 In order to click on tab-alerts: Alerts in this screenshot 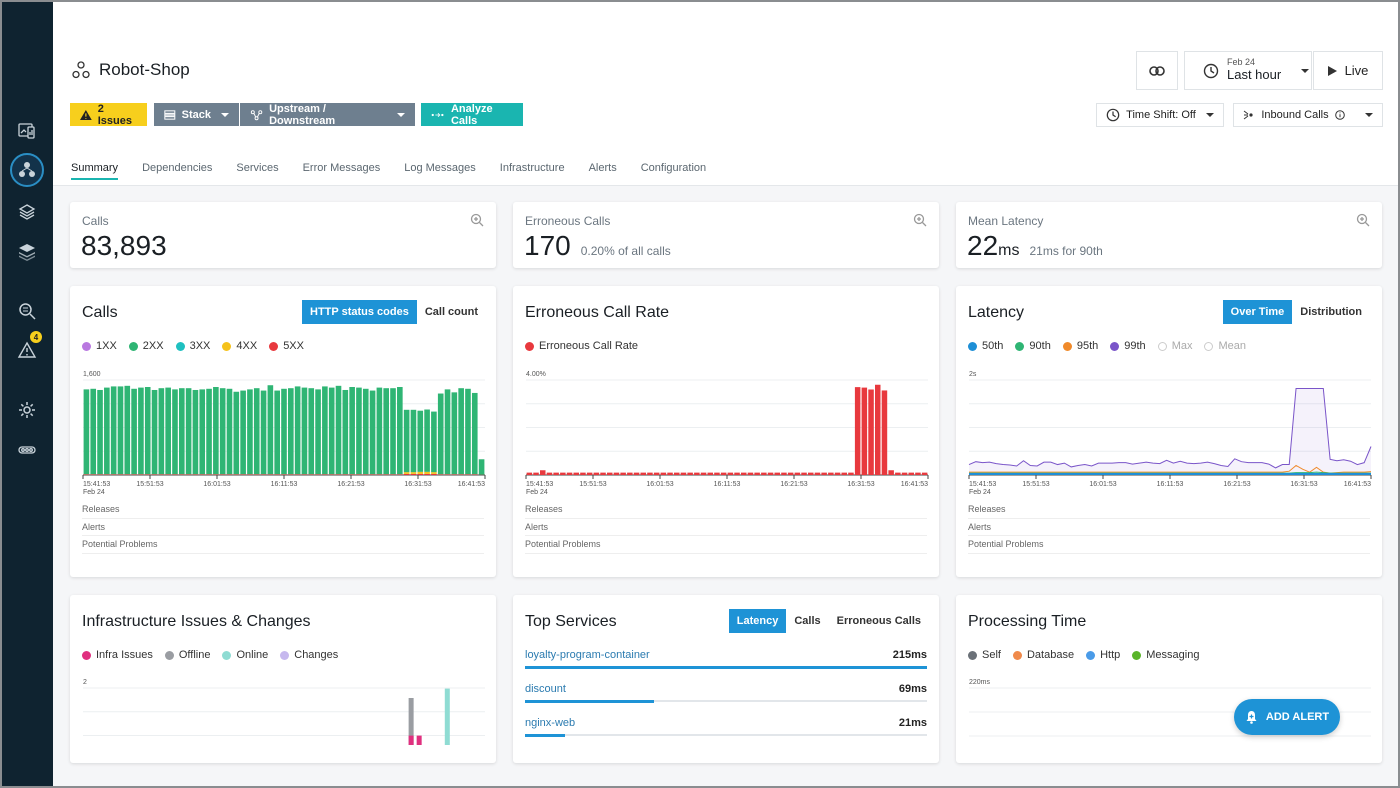, I will do `click(603, 171)`.